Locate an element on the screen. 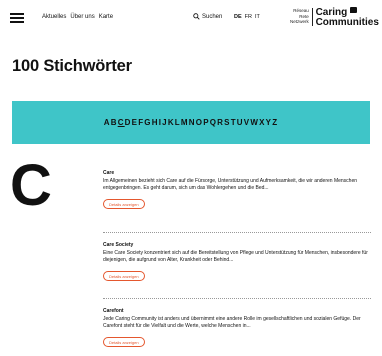 Image resolution: width=382 pixels, height=356 pixels. alphabet-letter-g: G is located at coordinates (147, 122).